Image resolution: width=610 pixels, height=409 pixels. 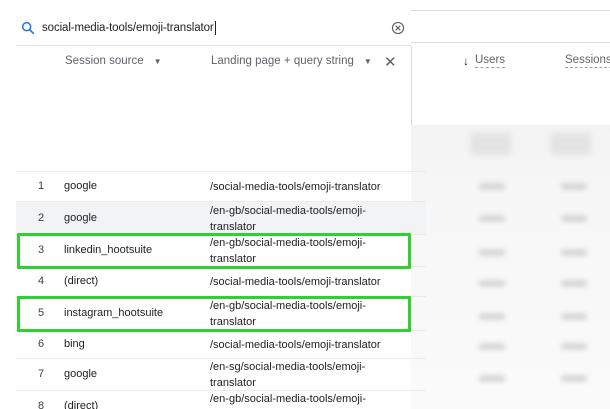 What do you see at coordinates (398, 28) in the screenshot?
I see `clear-circle-icon` at bounding box center [398, 28].